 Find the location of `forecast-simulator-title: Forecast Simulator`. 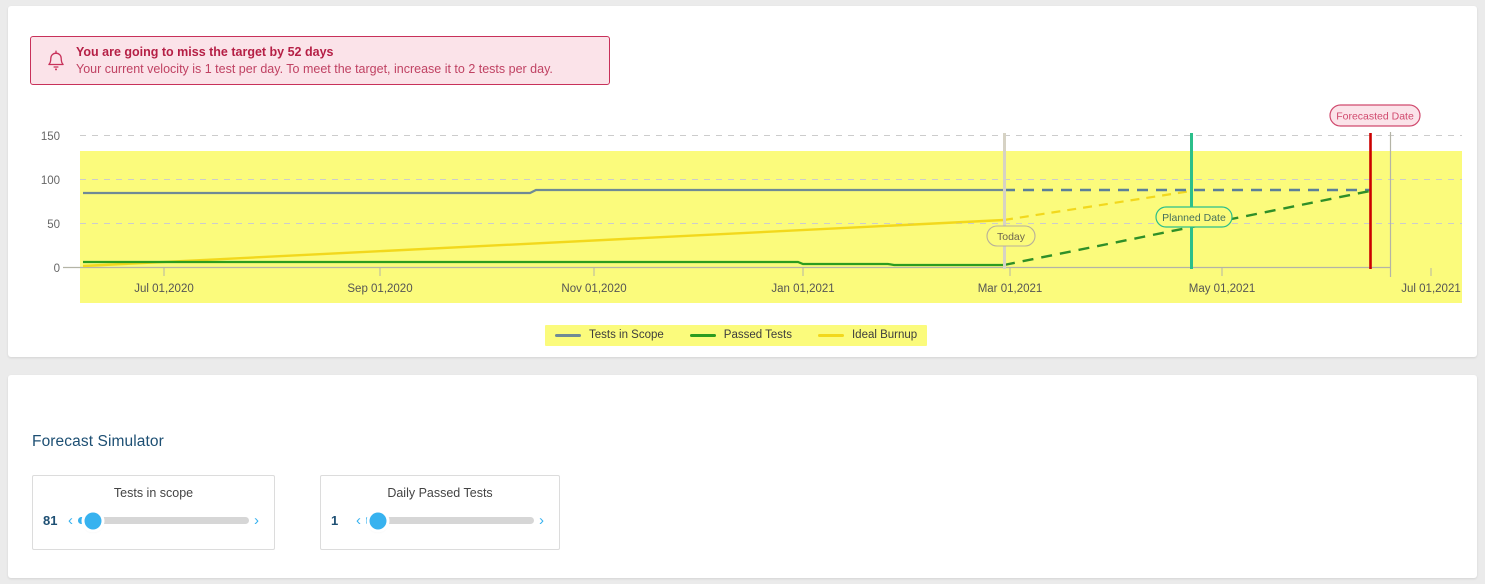

forecast-simulator-title: Forecast Simulator is located at coordinates (98, 441).